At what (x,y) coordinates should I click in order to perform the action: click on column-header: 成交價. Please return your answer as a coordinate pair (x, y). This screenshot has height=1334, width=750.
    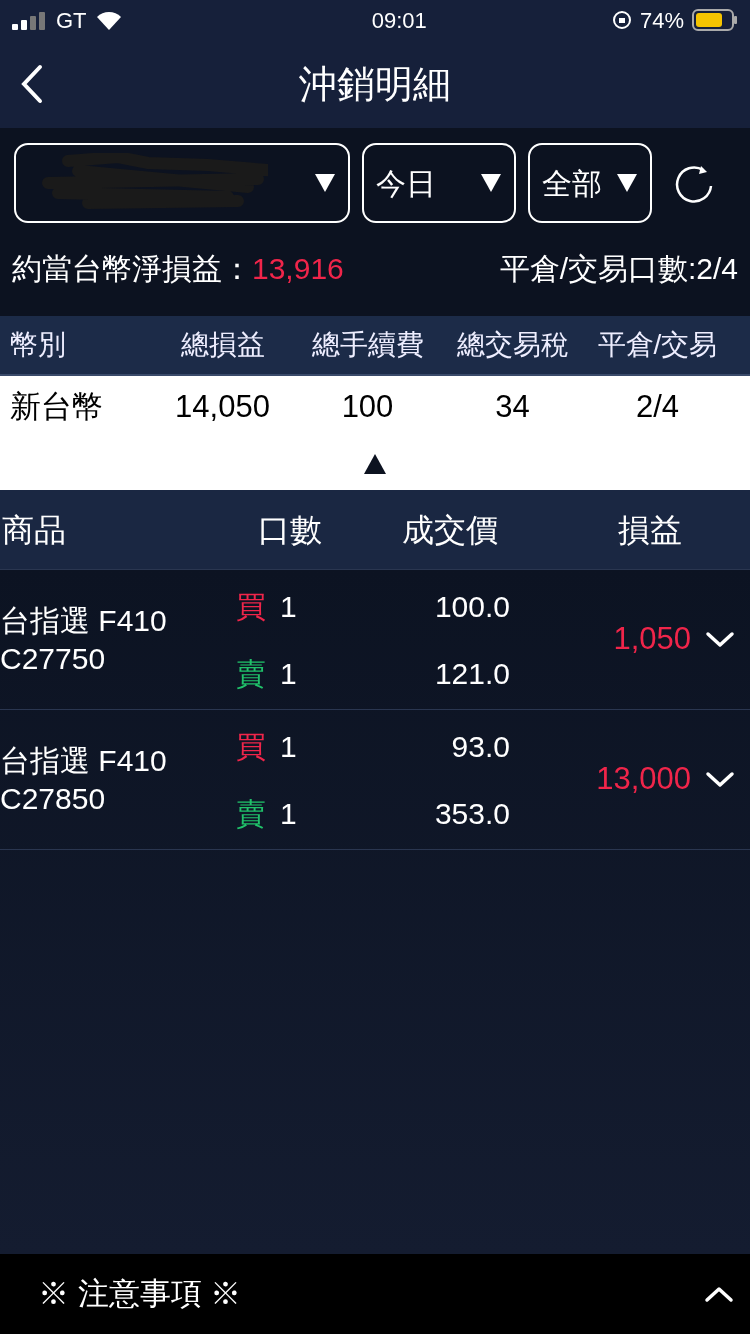
    Looking at the image, I should click on (450, 530).